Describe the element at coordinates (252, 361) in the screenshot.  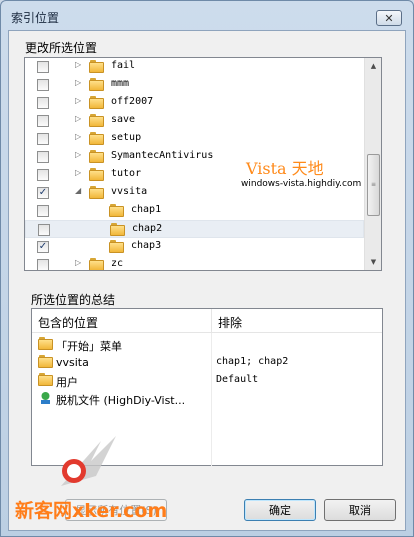
I see `summary-excluded: chap1; chap2` at that location.